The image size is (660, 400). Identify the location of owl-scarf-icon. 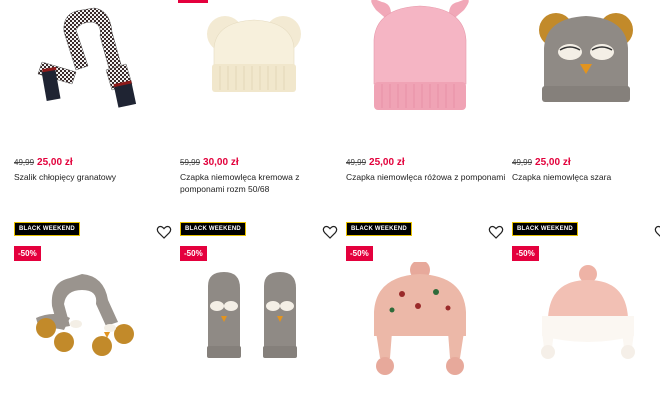
(89, 322).